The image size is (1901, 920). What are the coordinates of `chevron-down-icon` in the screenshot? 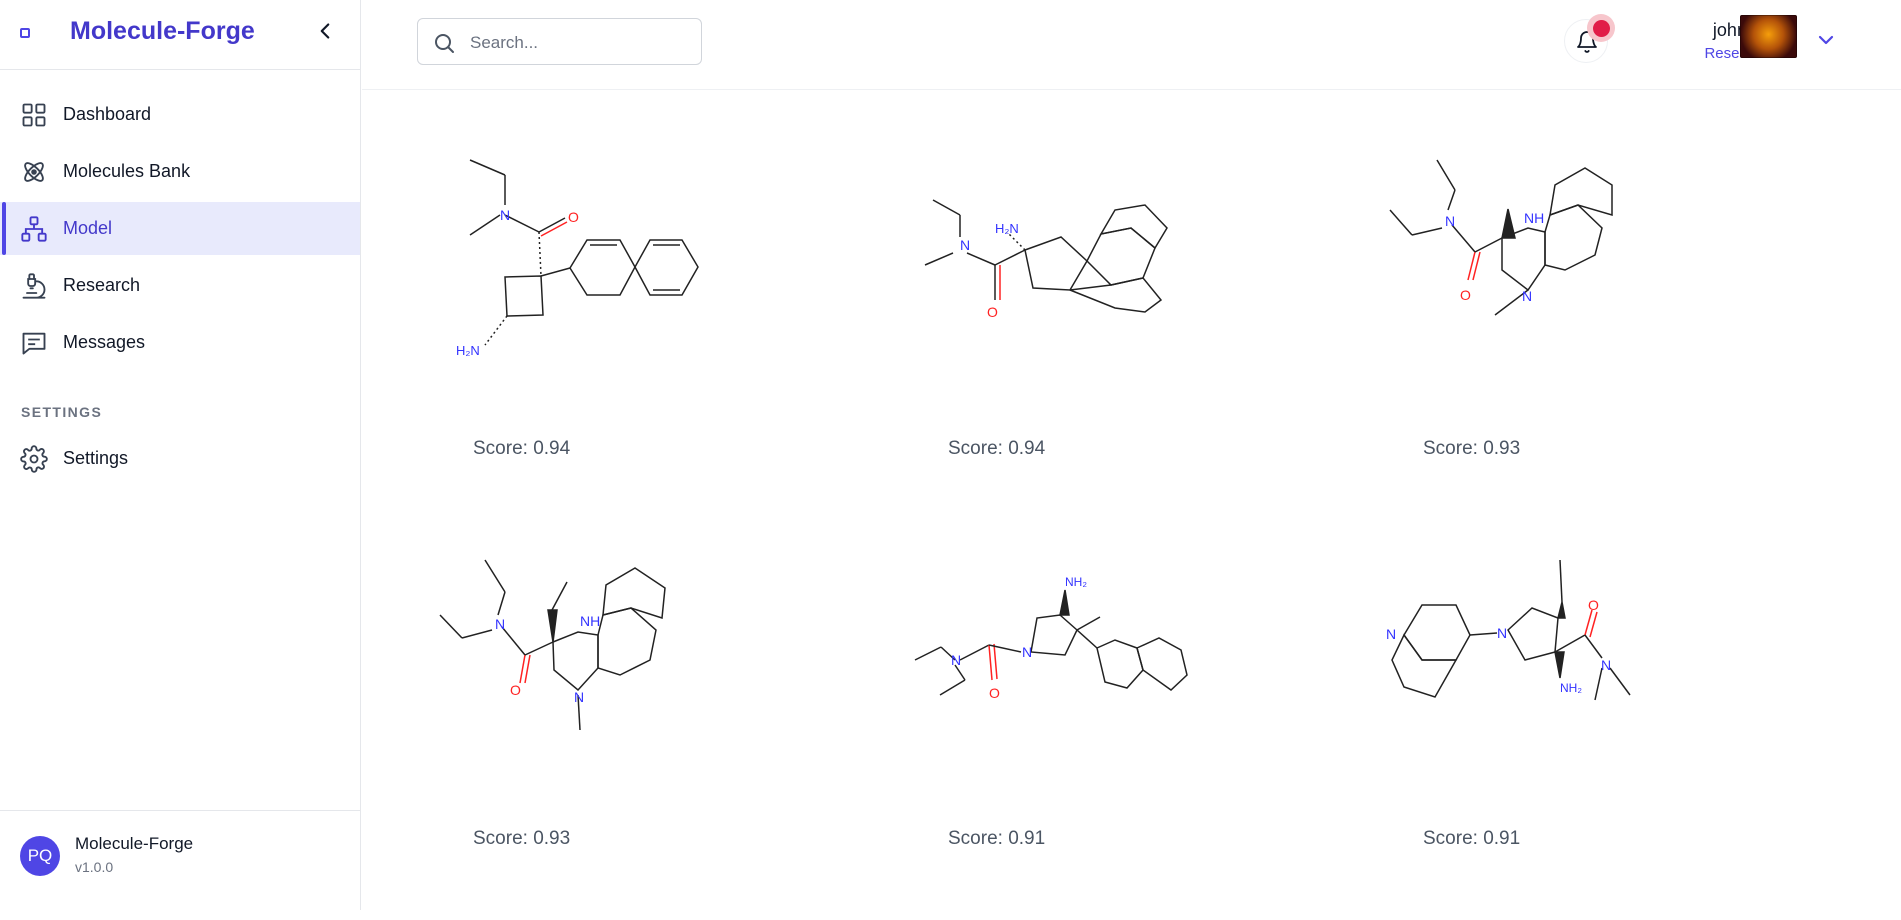 It's located at (1826, 40).